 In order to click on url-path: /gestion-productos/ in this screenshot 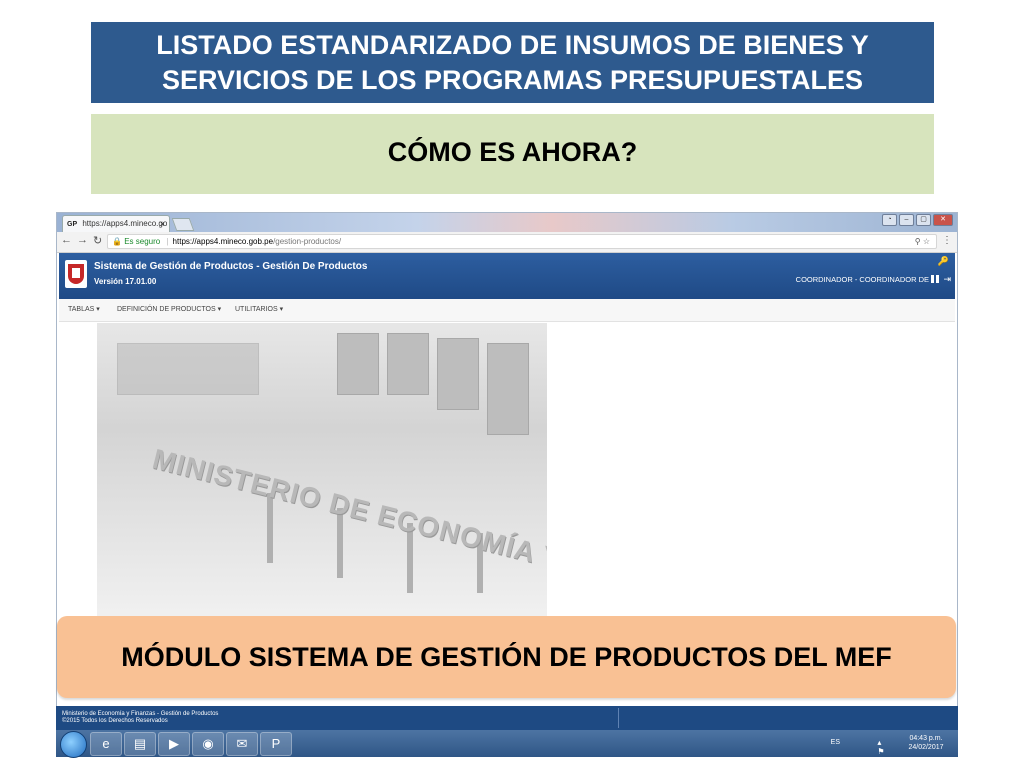, I will do `click(307, 241)`.